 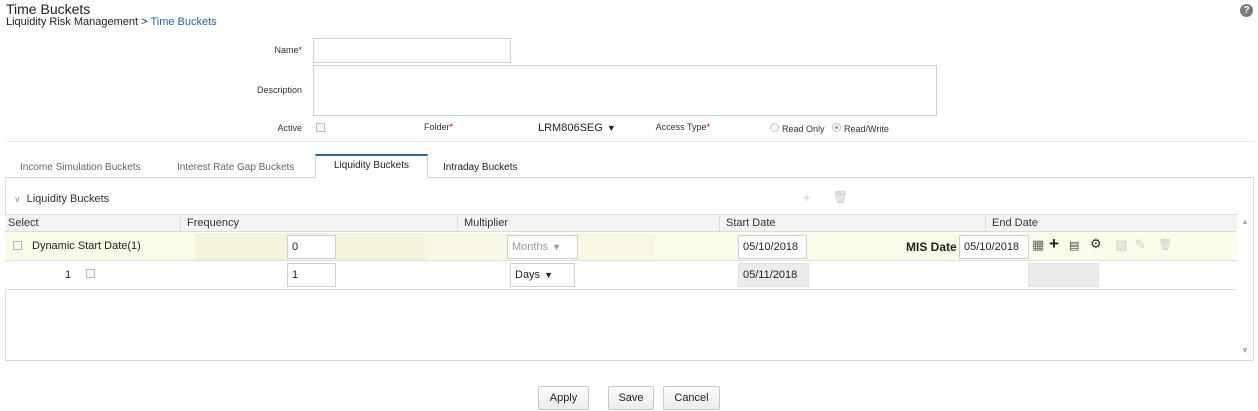 I want to click on scroll-down-icon: ▼, so click(x=1245, y=350).